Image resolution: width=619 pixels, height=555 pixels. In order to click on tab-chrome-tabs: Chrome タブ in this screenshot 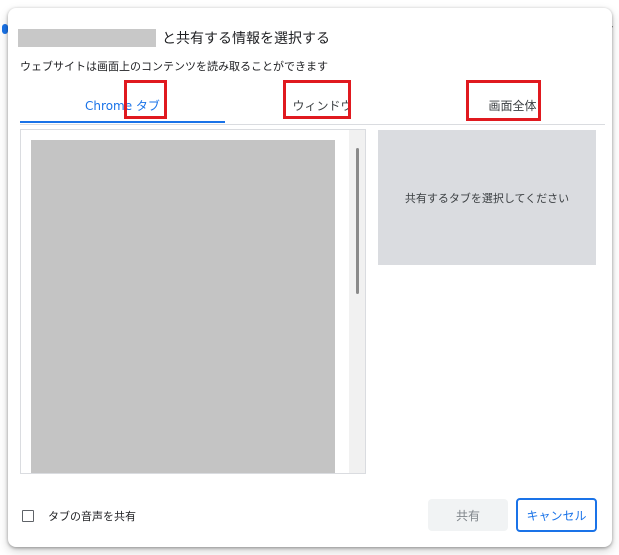, I will do `click(122, 105)`.